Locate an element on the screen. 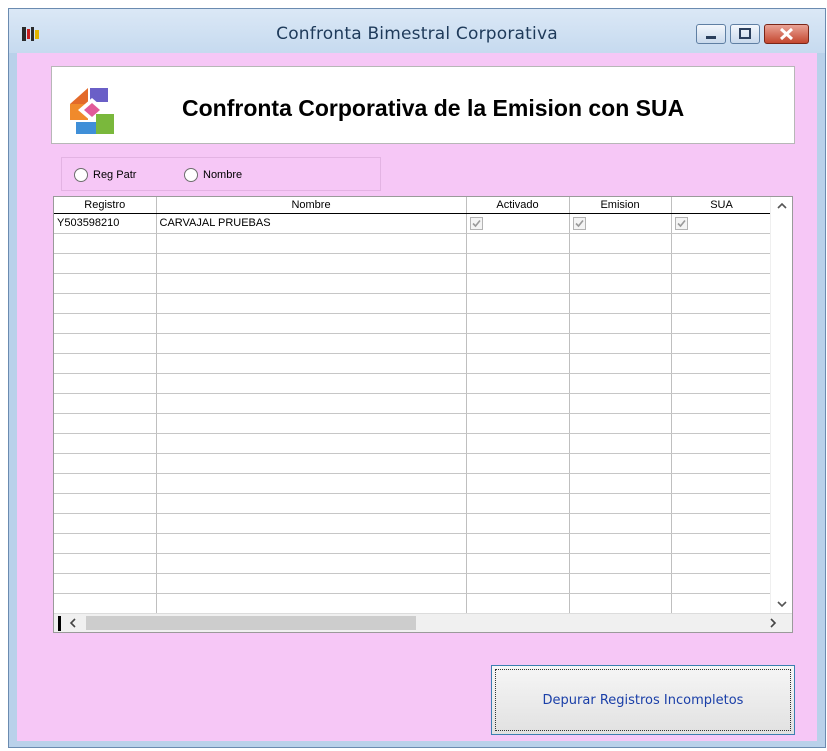 This screenshot has width=827, height=751. column-header-emision: Emision is located at coordinates (620, 205).